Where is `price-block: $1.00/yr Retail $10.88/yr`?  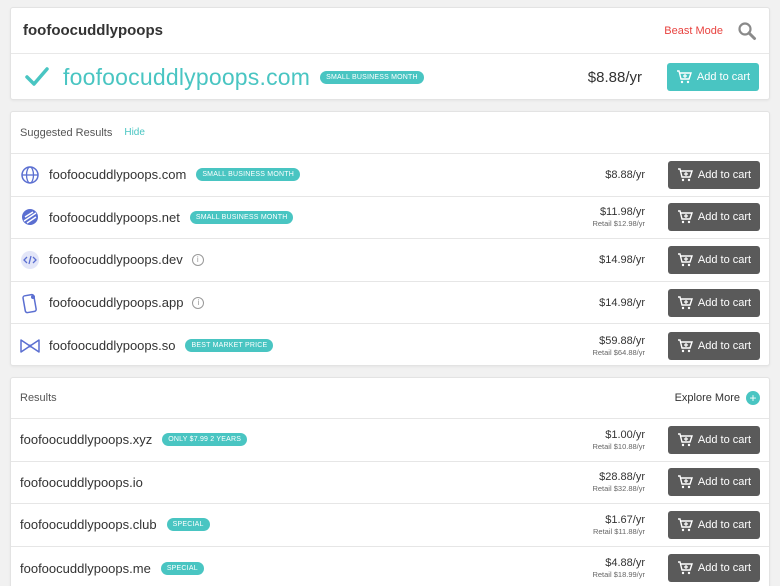 price-block: $1.00/yr Retail $10.88/yr is located at coordinates (618, 440).